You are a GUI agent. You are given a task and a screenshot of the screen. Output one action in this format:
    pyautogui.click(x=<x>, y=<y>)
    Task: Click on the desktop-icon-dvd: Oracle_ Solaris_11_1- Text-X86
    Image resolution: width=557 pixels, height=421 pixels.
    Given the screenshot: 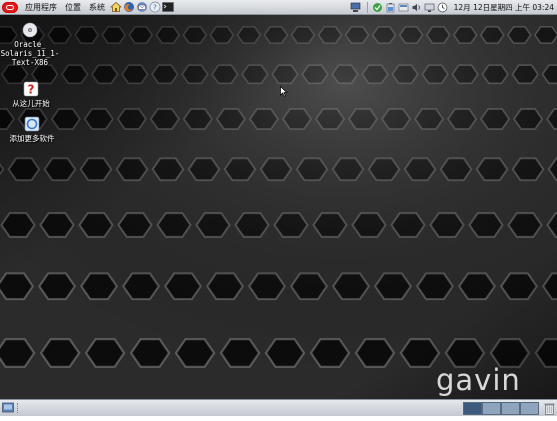 What is the action you would take?
    pyautogui.click(x=30, y=44)
    